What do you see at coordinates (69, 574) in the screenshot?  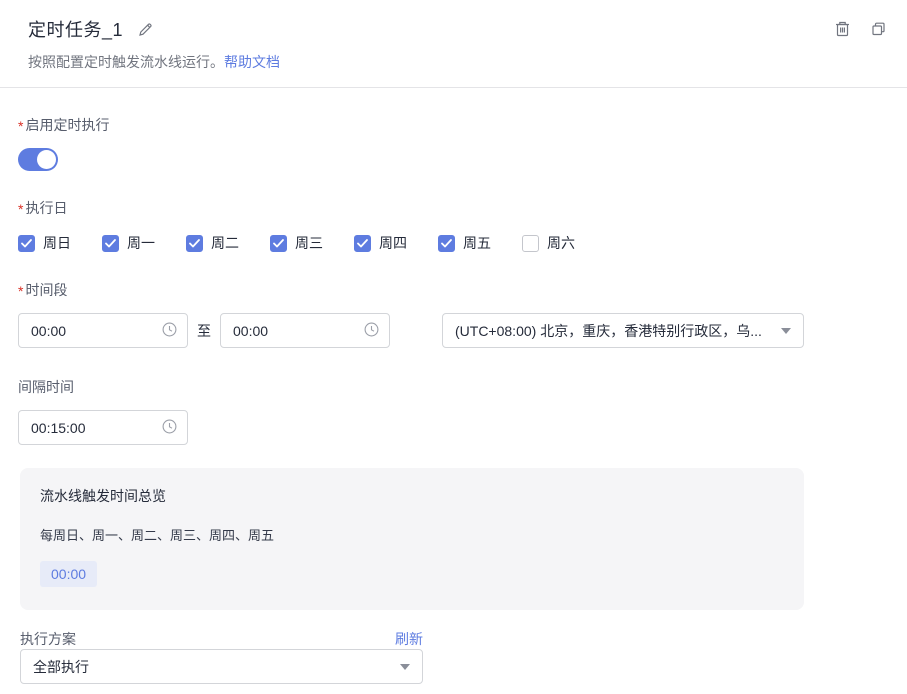 I see `trigger-time-chip: 00:00` at bounding box center [69, 574].